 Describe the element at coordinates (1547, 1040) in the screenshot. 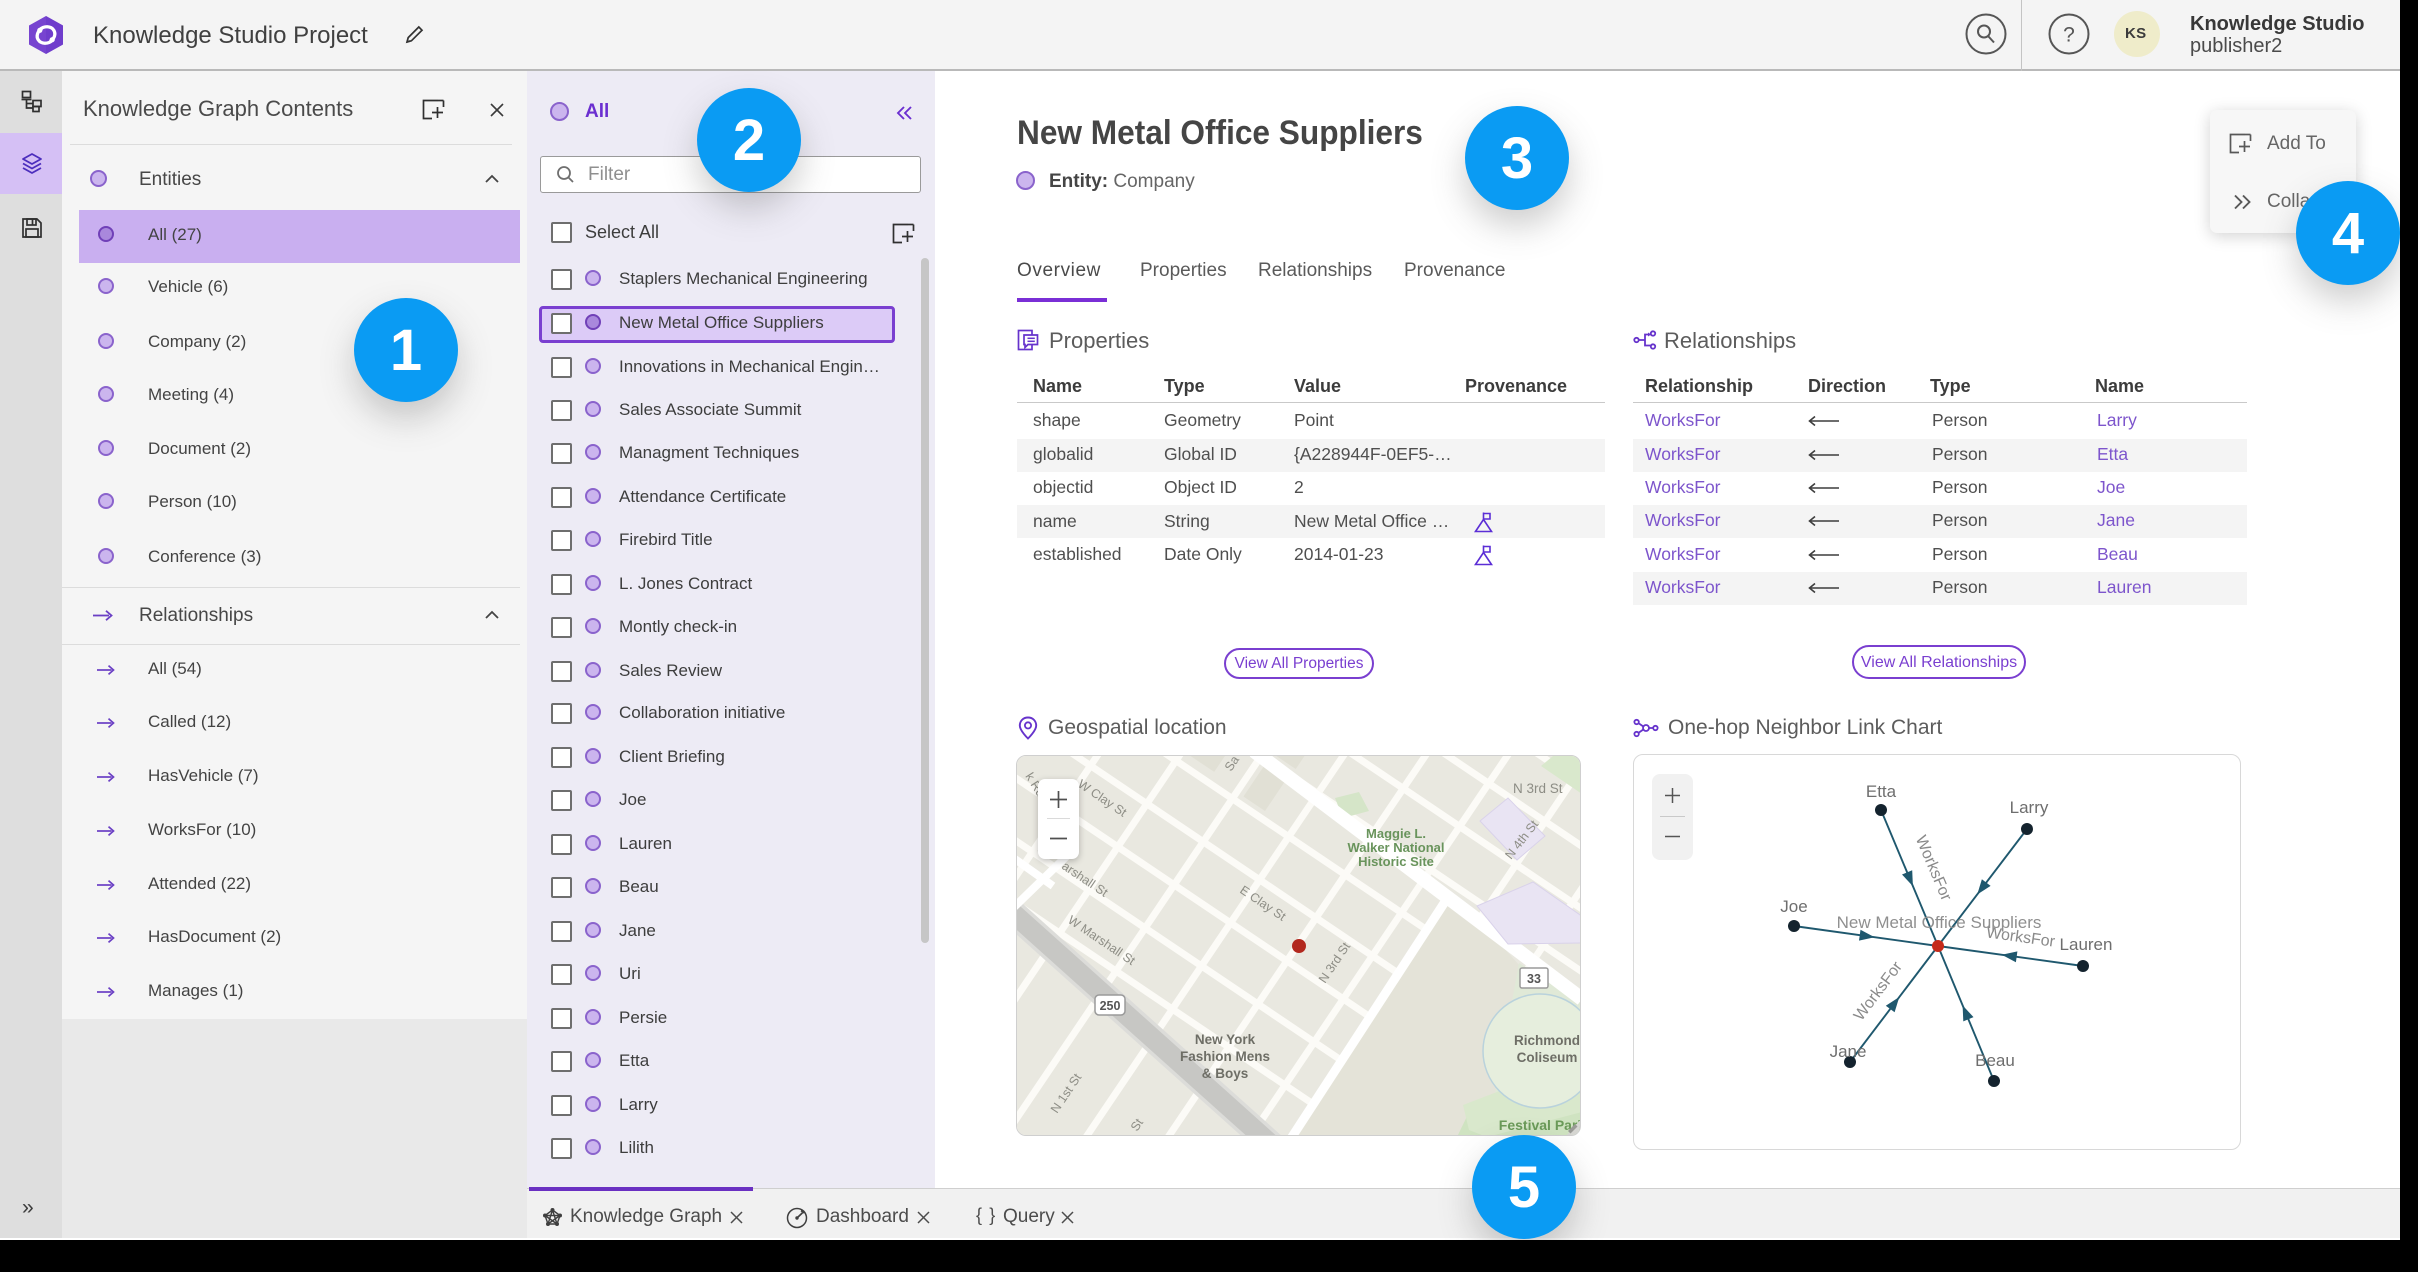

I see `svg-text: Richmond` at that location.